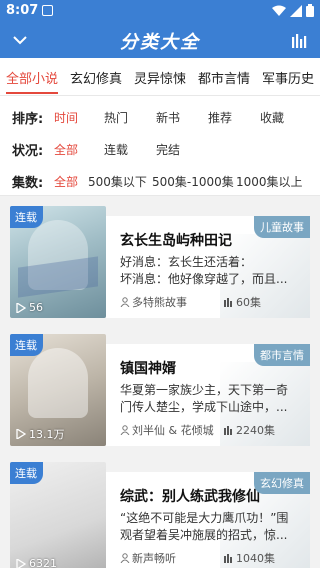  I want to click on tab-fantasy: 玄幻修真, so click(96, 77).